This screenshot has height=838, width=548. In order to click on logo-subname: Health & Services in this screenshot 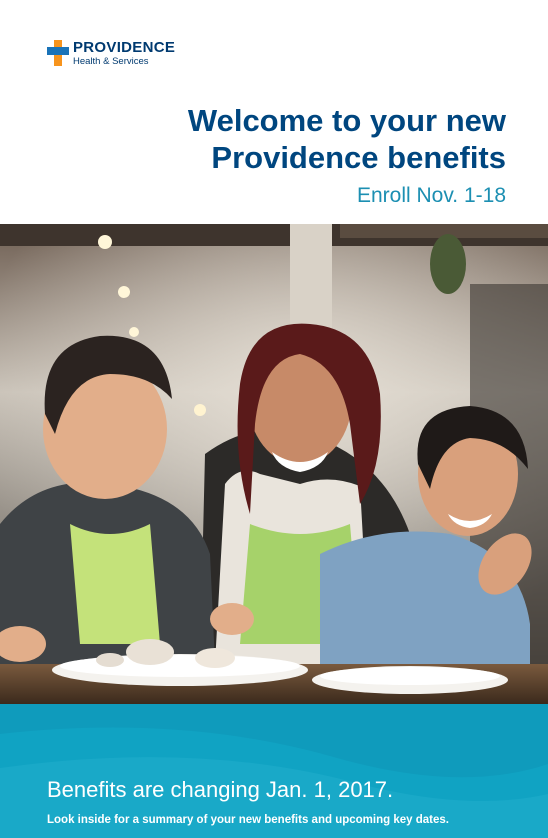, I will do `click(111, 61)`.